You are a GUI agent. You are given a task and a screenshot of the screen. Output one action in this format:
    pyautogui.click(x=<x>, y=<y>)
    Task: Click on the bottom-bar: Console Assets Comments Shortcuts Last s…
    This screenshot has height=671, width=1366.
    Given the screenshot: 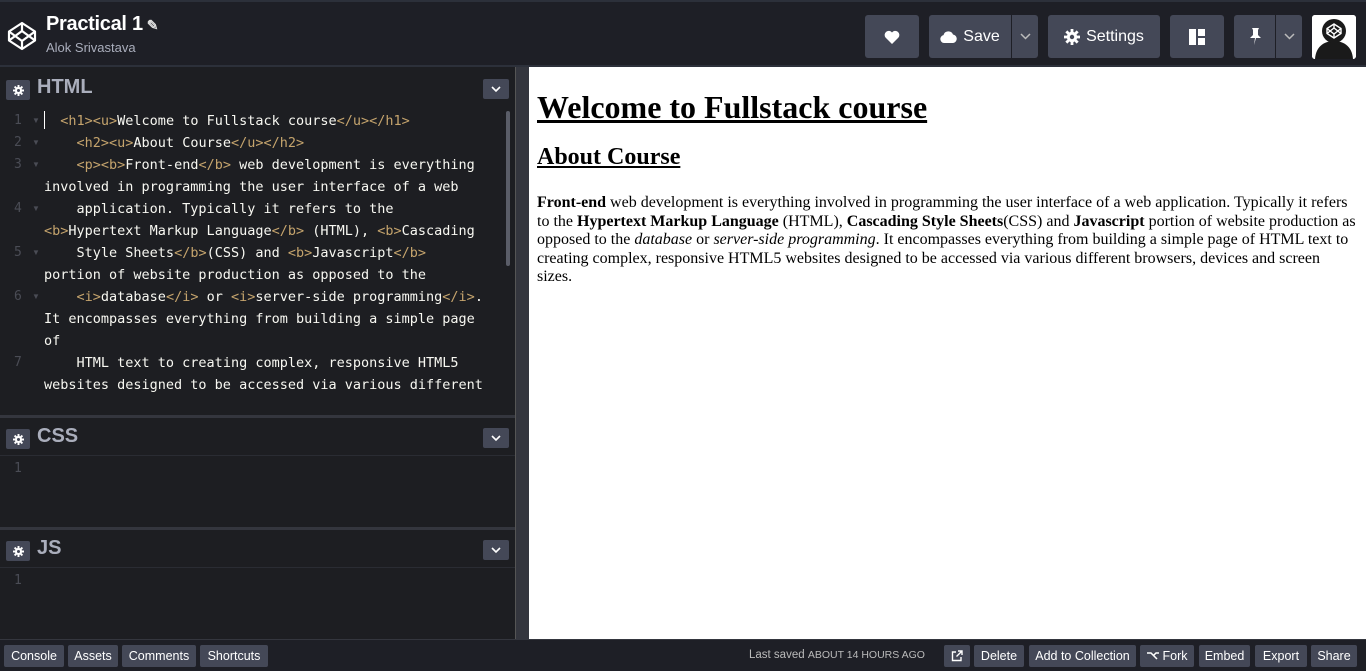 What is the action you would take?
    pyautogui.click(x=683, y=655)
    